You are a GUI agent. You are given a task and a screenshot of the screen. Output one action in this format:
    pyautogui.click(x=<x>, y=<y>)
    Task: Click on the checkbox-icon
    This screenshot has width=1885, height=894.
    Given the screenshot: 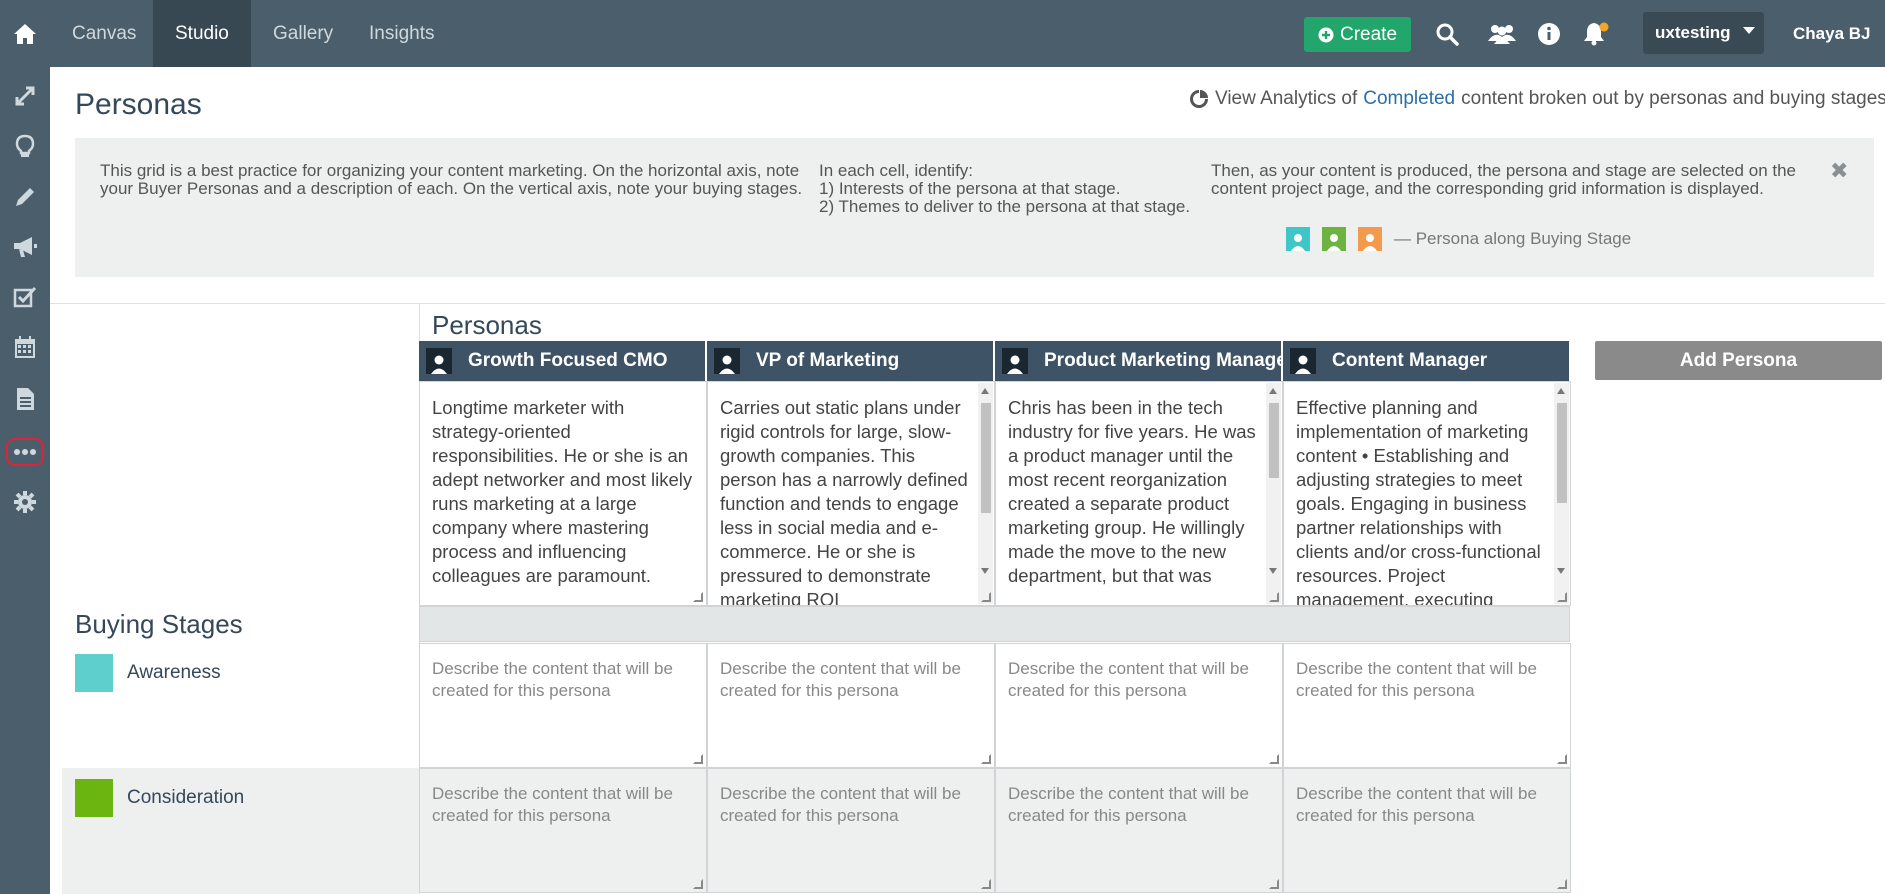 What is the action you would take?
    pyautogui.click(x=25, y=297)
    